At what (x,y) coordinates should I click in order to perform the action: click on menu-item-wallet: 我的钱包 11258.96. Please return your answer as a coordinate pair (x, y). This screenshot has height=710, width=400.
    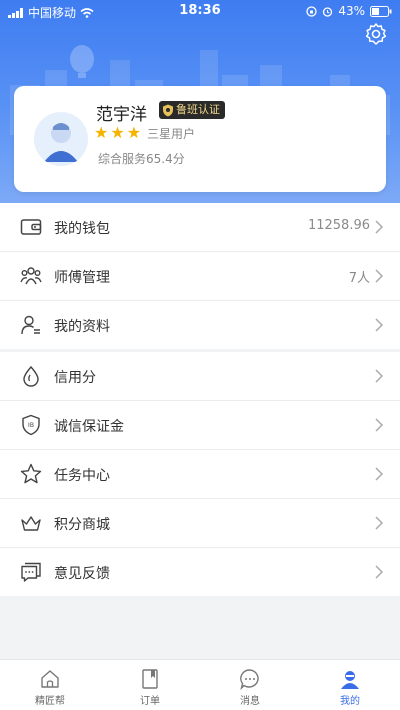
    Looking at the image, I should click on (200, 227).